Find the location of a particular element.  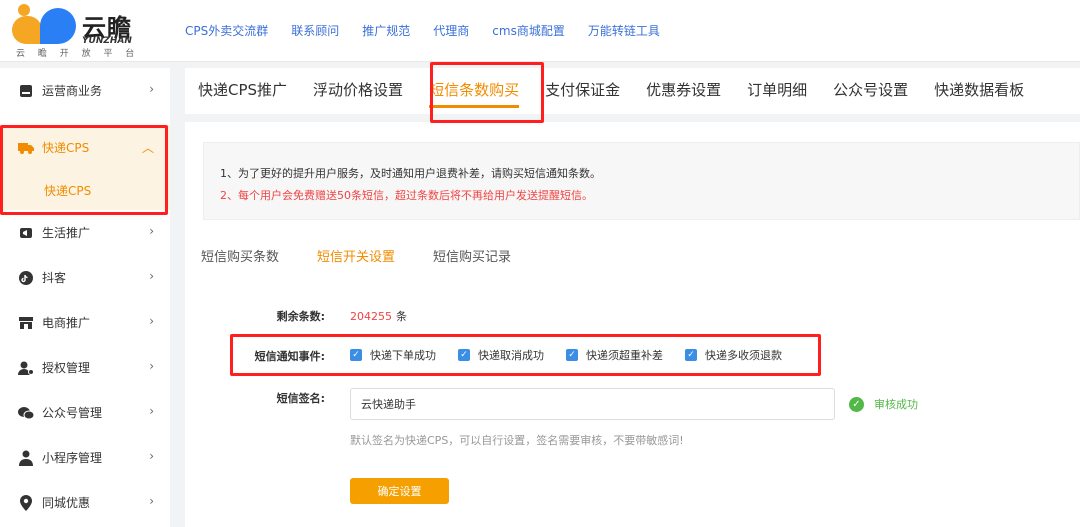

sidebar-item-label: 授权管理 is located at coordinates (66, 368).